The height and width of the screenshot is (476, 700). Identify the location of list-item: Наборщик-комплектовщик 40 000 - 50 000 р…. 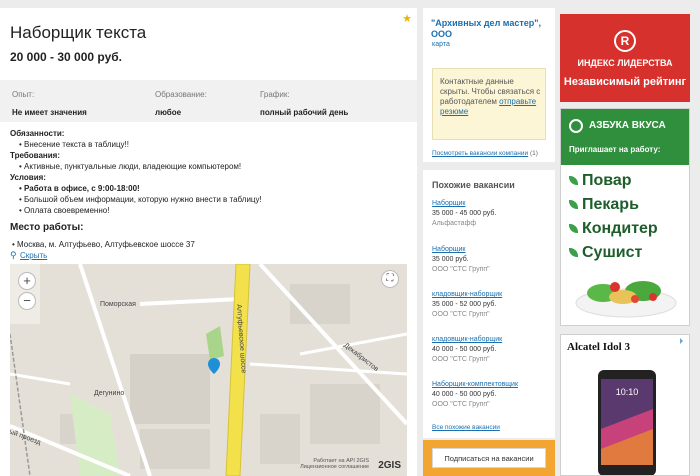
(492, 395).